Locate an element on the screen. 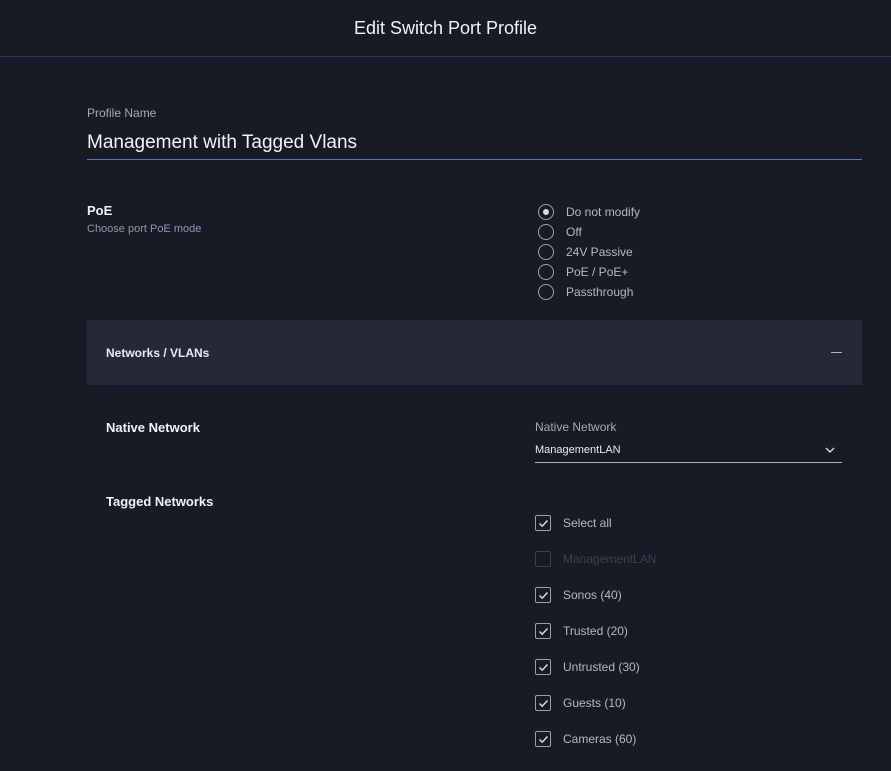  checkbox-label: Sonos (40) is located at coordinates (592, 595).